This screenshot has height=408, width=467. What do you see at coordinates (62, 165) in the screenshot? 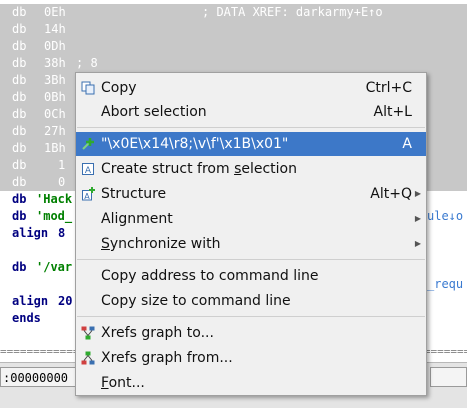
I see `row-value: 1` at bounding box center [62, 165].